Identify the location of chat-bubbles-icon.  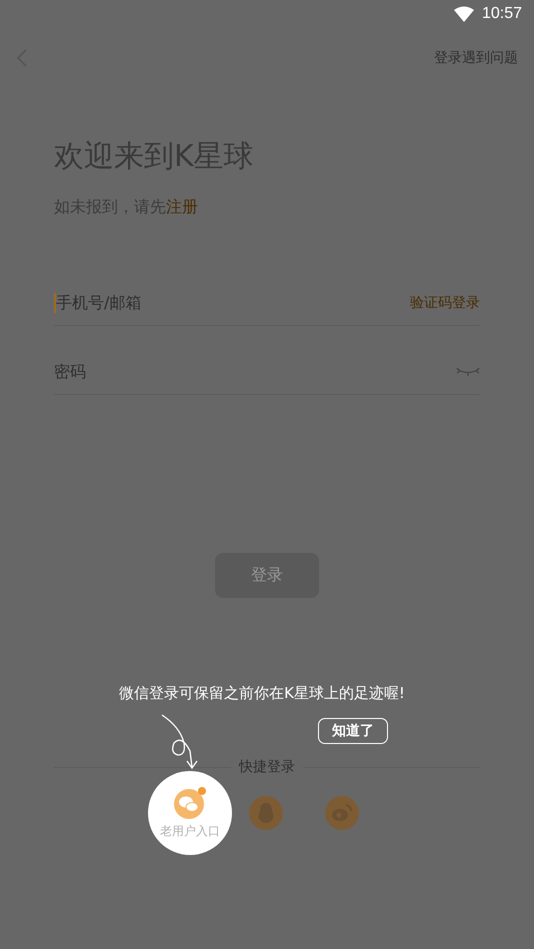
(190, 802).